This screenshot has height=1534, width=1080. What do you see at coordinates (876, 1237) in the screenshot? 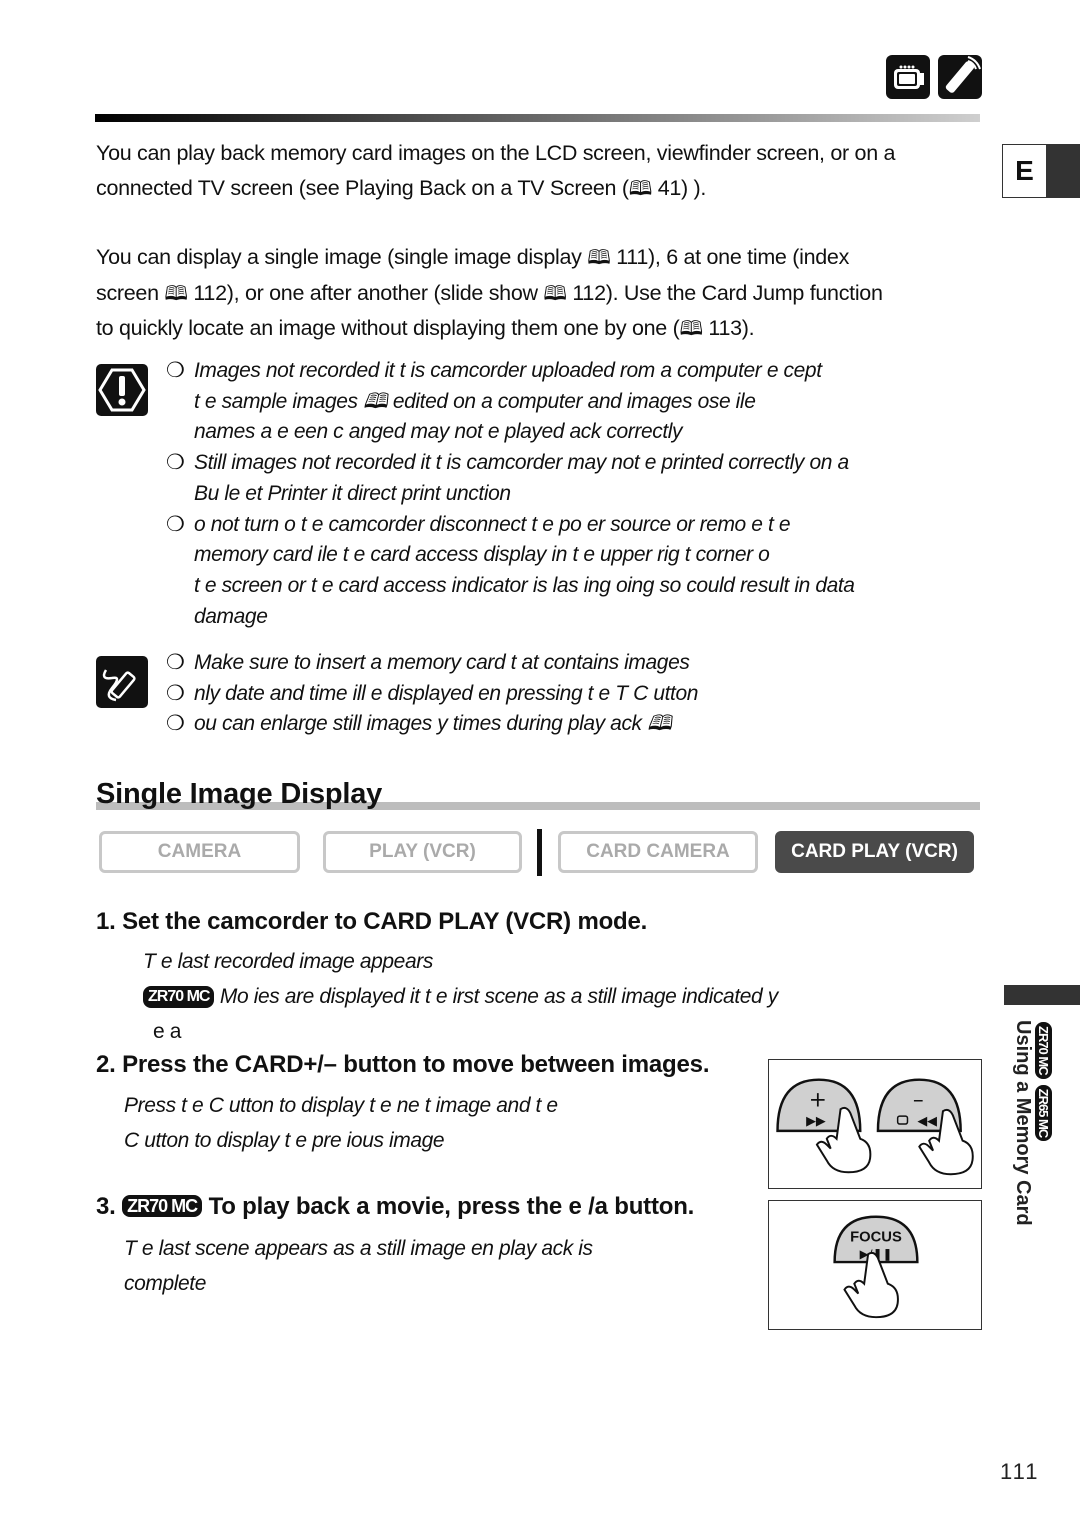
I see `svg-text: FOCUS` at bounding box center [876, 1237].